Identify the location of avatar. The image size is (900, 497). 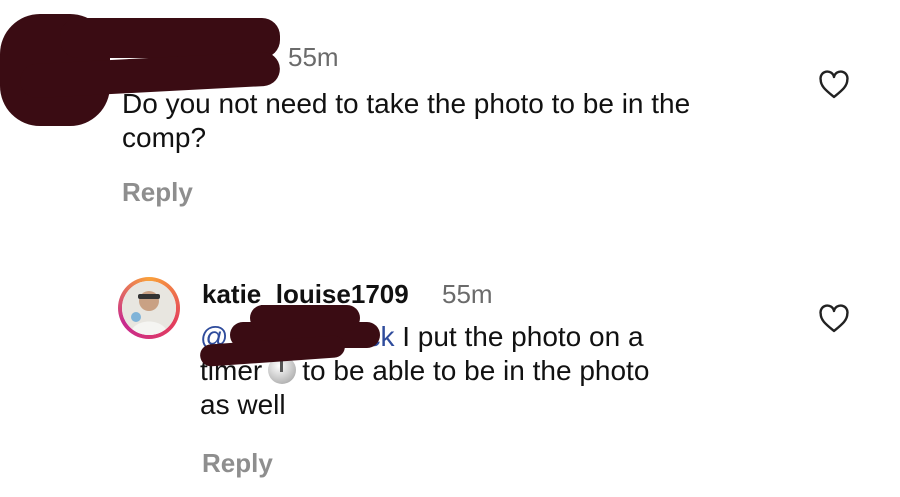
(149, 308).